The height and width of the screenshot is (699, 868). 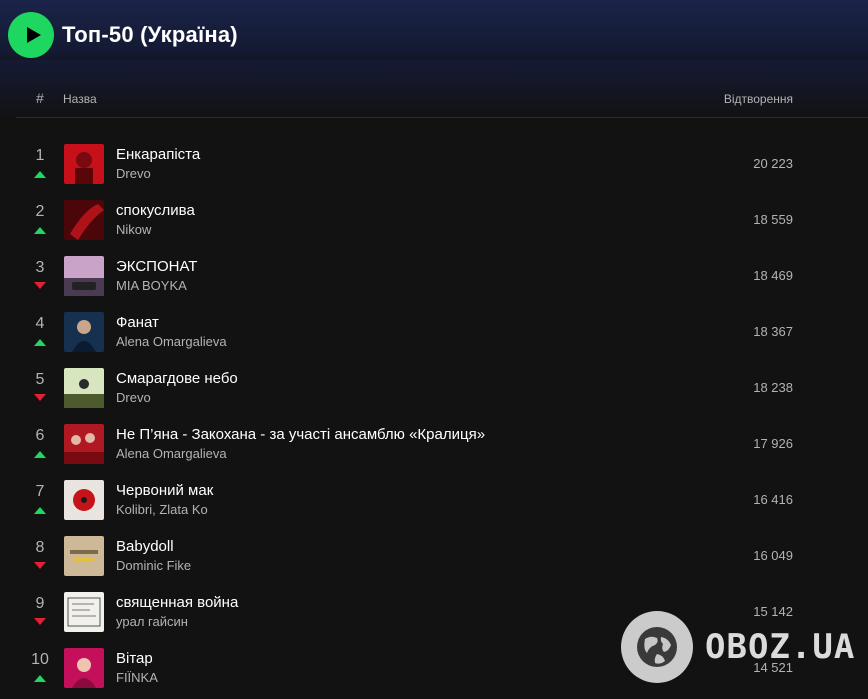 What do you see at coordinates (156, 266) in the screenshot?
I see `track-title: ЭКСПОНАТ` at bounding box center [156, 266].